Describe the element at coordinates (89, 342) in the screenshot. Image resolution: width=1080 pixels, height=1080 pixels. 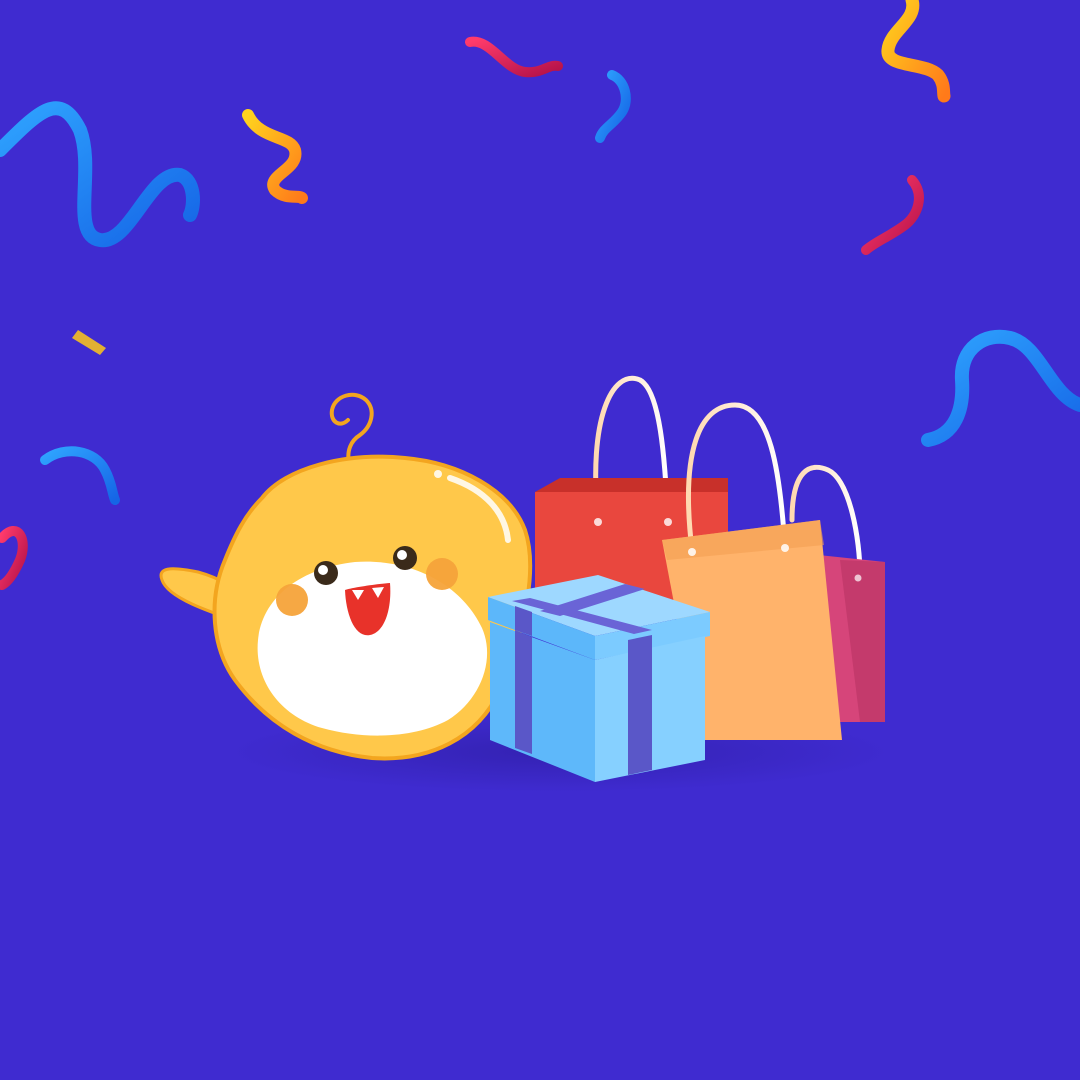
I see `confetti-piece-gold` at that location.